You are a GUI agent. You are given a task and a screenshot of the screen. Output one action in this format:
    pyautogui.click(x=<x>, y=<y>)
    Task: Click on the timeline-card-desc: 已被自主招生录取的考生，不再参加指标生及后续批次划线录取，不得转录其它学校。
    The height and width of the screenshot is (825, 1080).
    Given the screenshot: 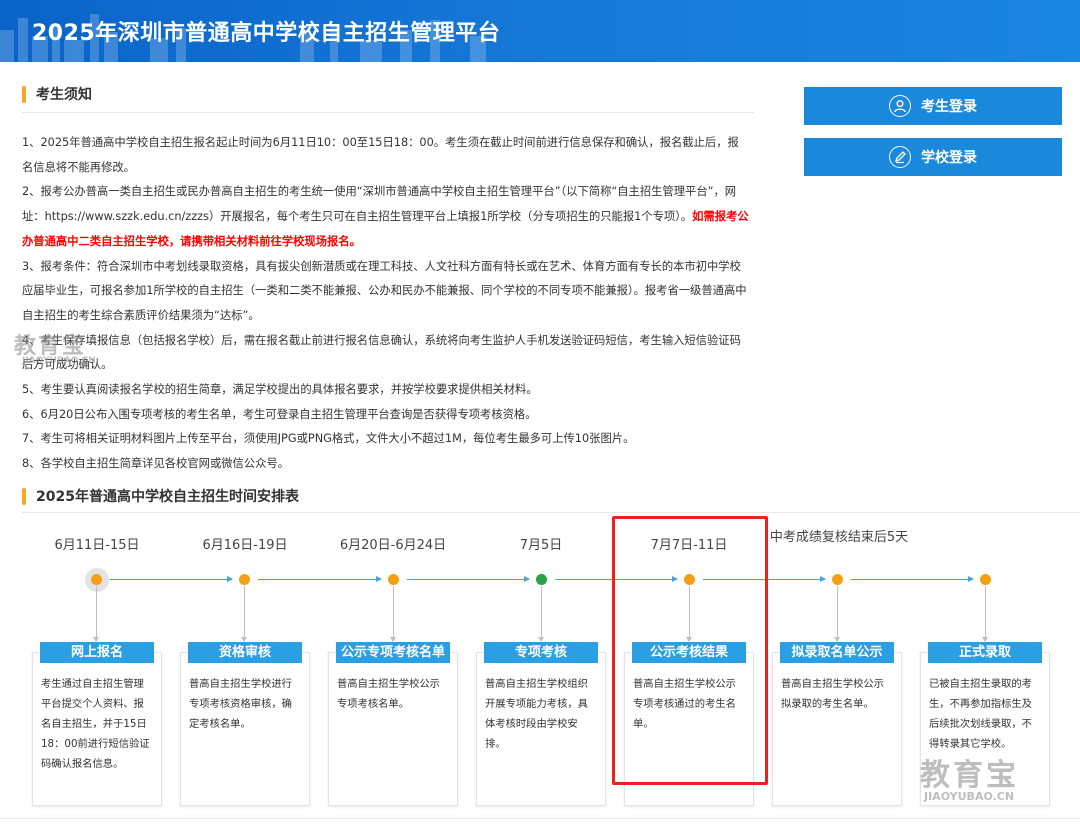 What is the action you would take?
    pyautogui.click(x=980, y=714)
    